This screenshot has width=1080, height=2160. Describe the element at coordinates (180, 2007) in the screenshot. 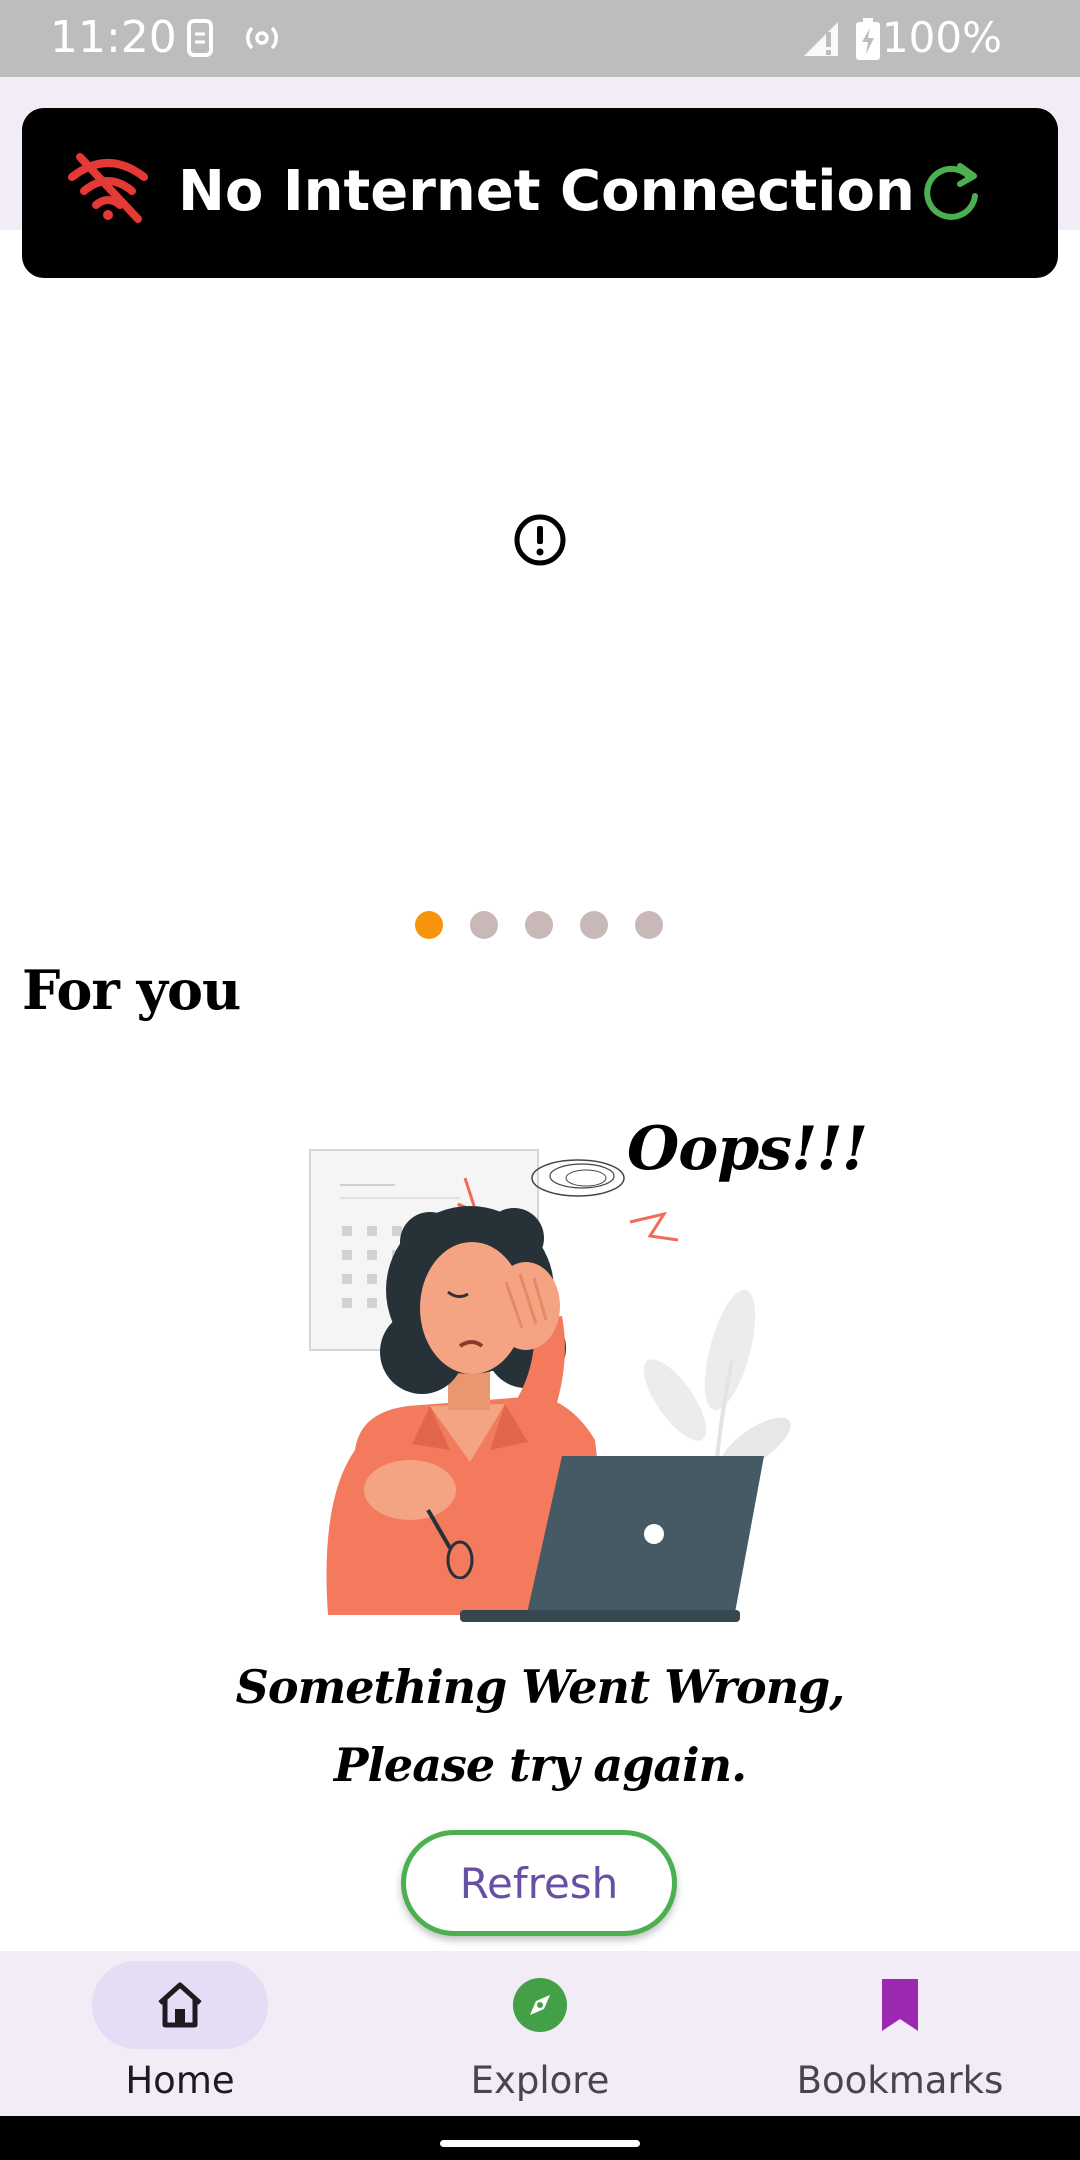

I see `home-icon` at that location.